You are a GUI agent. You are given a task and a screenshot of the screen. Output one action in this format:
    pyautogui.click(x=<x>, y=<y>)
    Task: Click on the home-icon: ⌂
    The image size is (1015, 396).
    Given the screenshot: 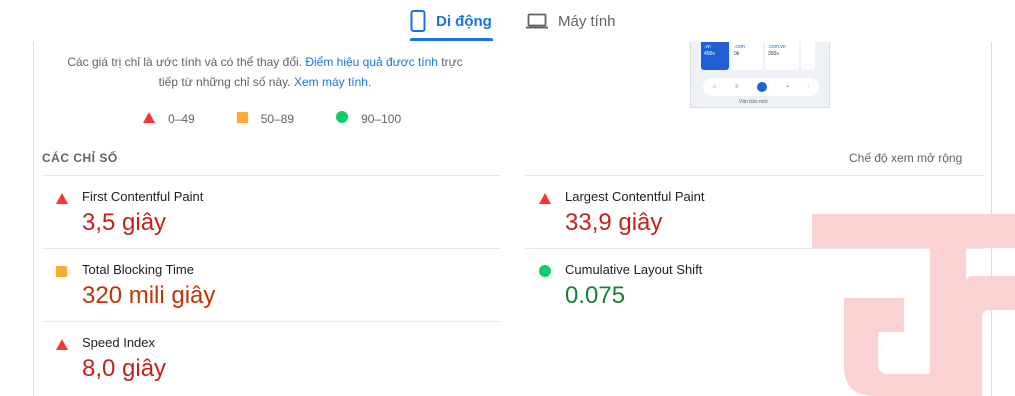 What is the action you would take?
    pyautogui.click(x=714, y=87)
    